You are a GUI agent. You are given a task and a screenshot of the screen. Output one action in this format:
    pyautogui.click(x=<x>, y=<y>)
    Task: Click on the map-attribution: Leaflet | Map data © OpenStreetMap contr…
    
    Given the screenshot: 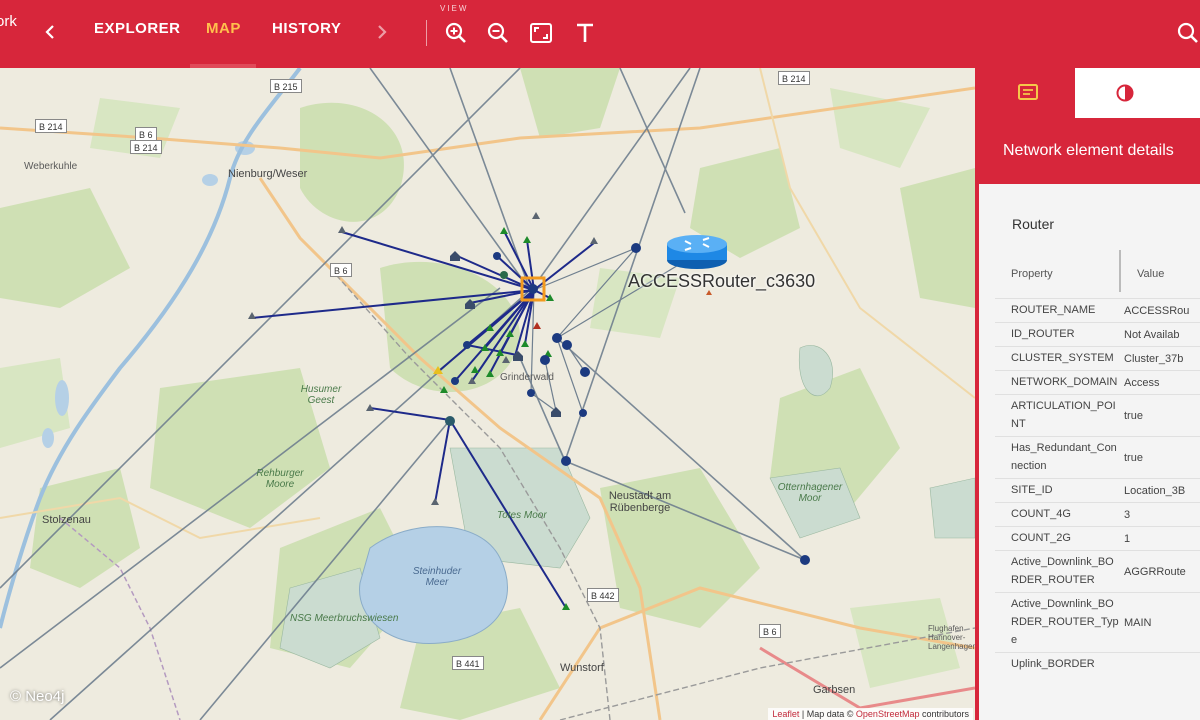 What is the action you would take?
    pyautogui.click(x=870, y=714)
    